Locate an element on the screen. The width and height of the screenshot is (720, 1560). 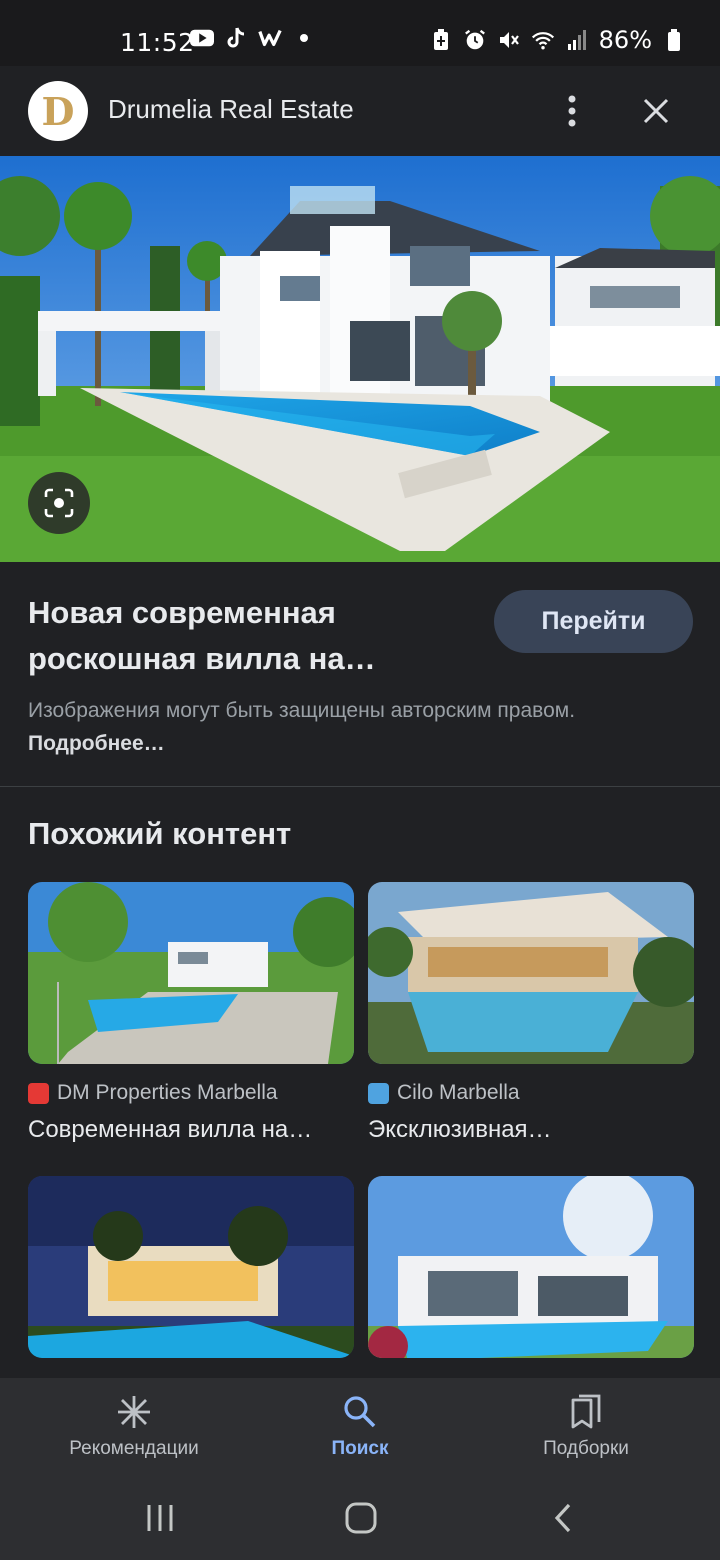
status-bar: 11:52 86% is located at coordinates (360, 33).